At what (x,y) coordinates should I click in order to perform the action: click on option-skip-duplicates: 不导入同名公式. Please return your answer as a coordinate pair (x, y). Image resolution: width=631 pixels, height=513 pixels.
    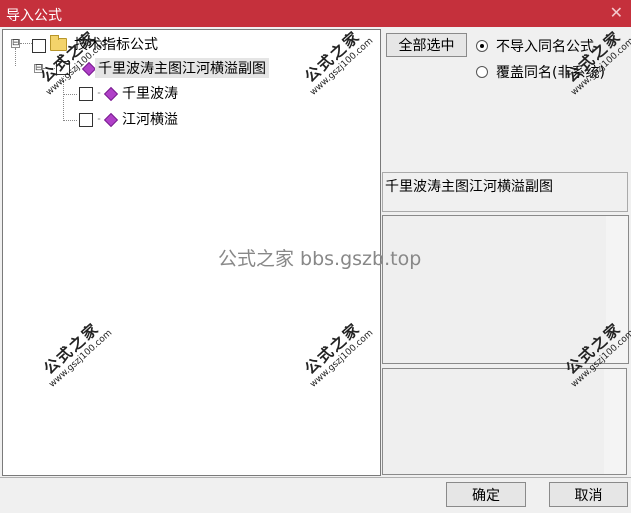
    Looking at the image, I should click on (535, 46).